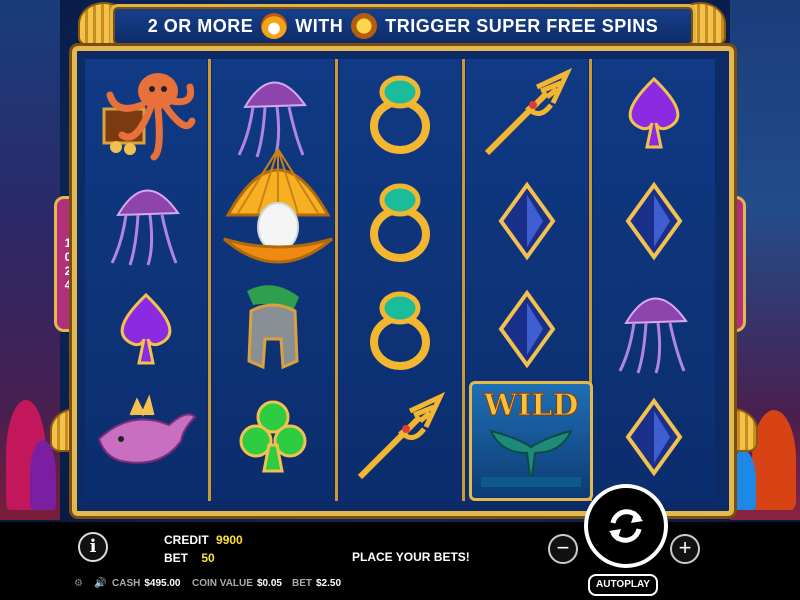 Image resolution: width=800 pixels, height=600 pixels. Describe the element at coordinates (273, 329) in the screenshot. I see `spartan-helmet-symbol` at that location.